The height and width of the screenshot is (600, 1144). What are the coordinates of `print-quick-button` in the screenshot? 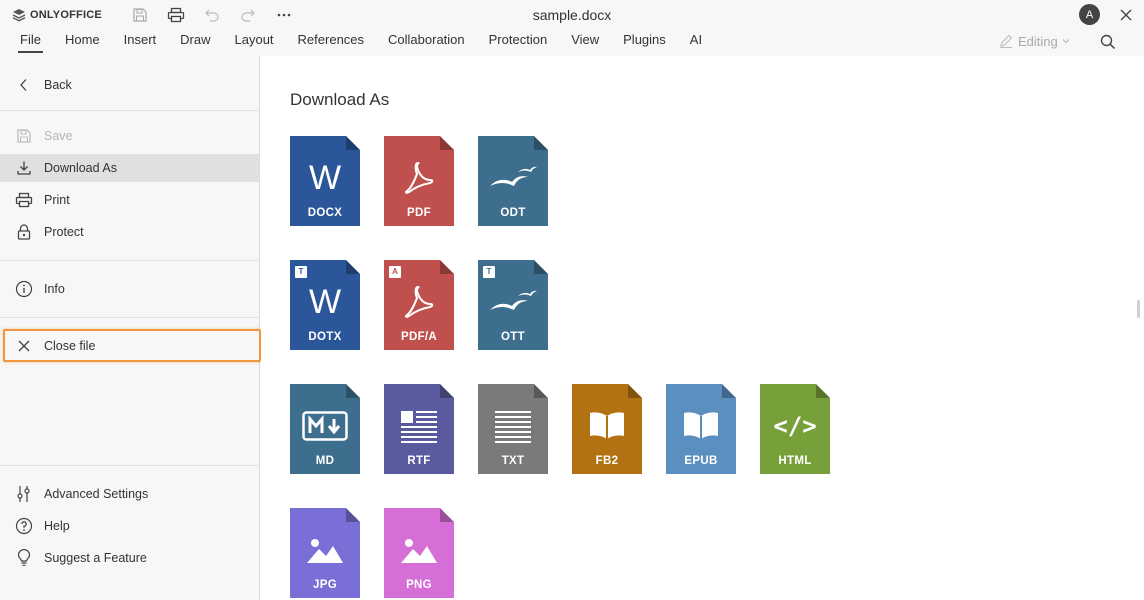 It's located at (176, 15).